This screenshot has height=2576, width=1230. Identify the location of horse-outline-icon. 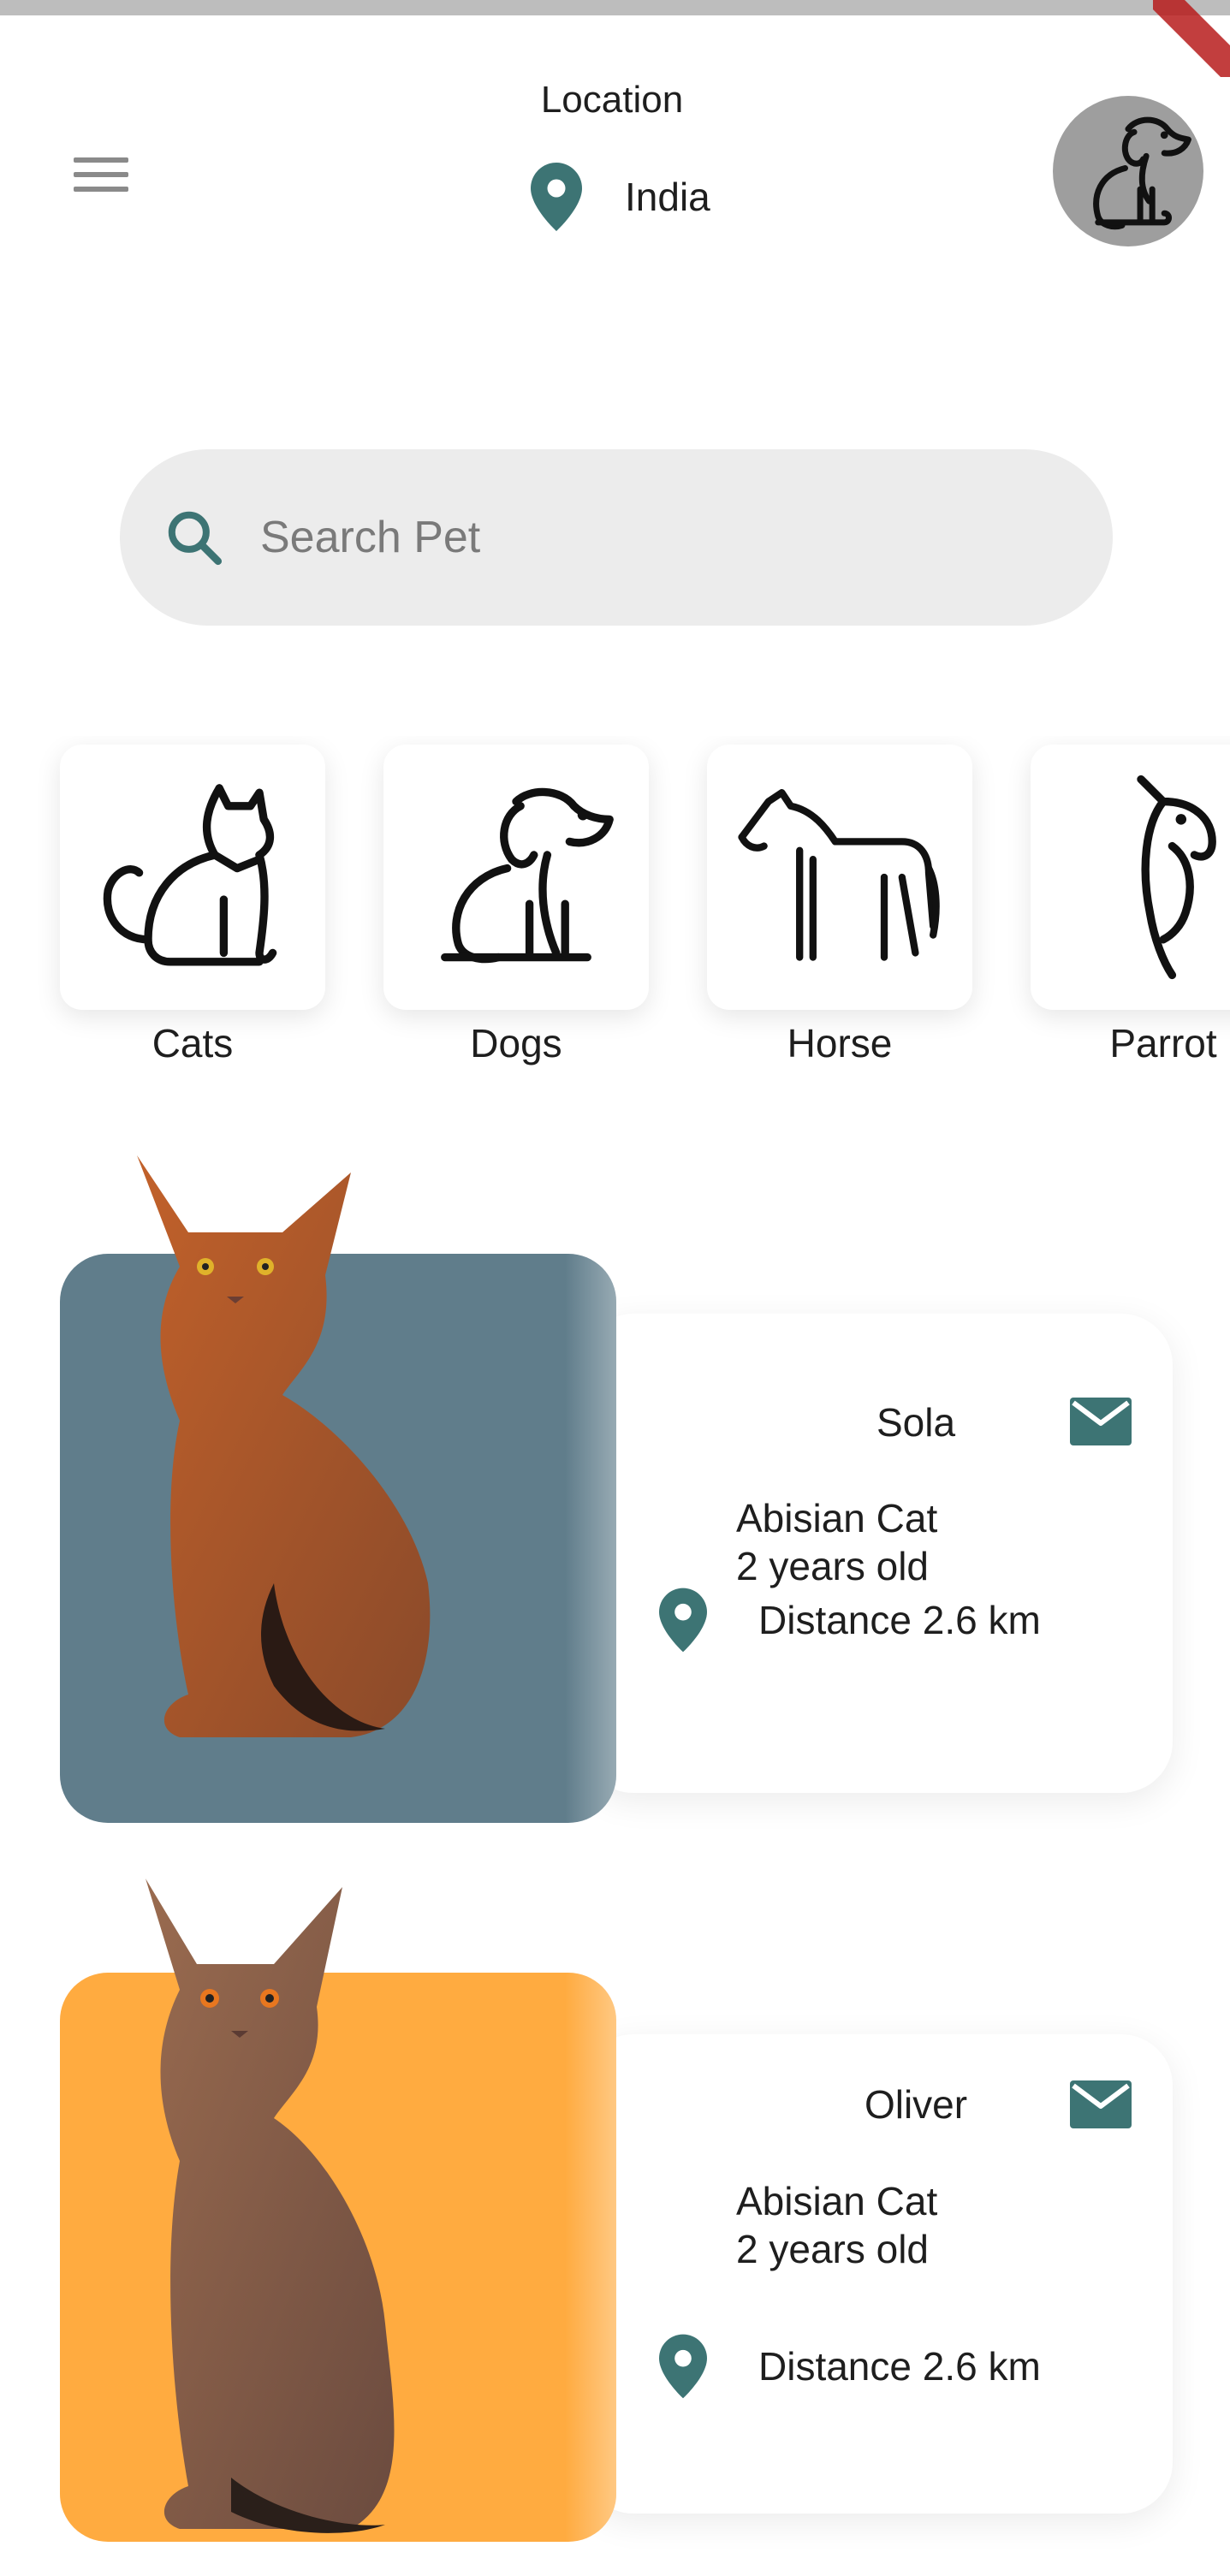
(839, 875).